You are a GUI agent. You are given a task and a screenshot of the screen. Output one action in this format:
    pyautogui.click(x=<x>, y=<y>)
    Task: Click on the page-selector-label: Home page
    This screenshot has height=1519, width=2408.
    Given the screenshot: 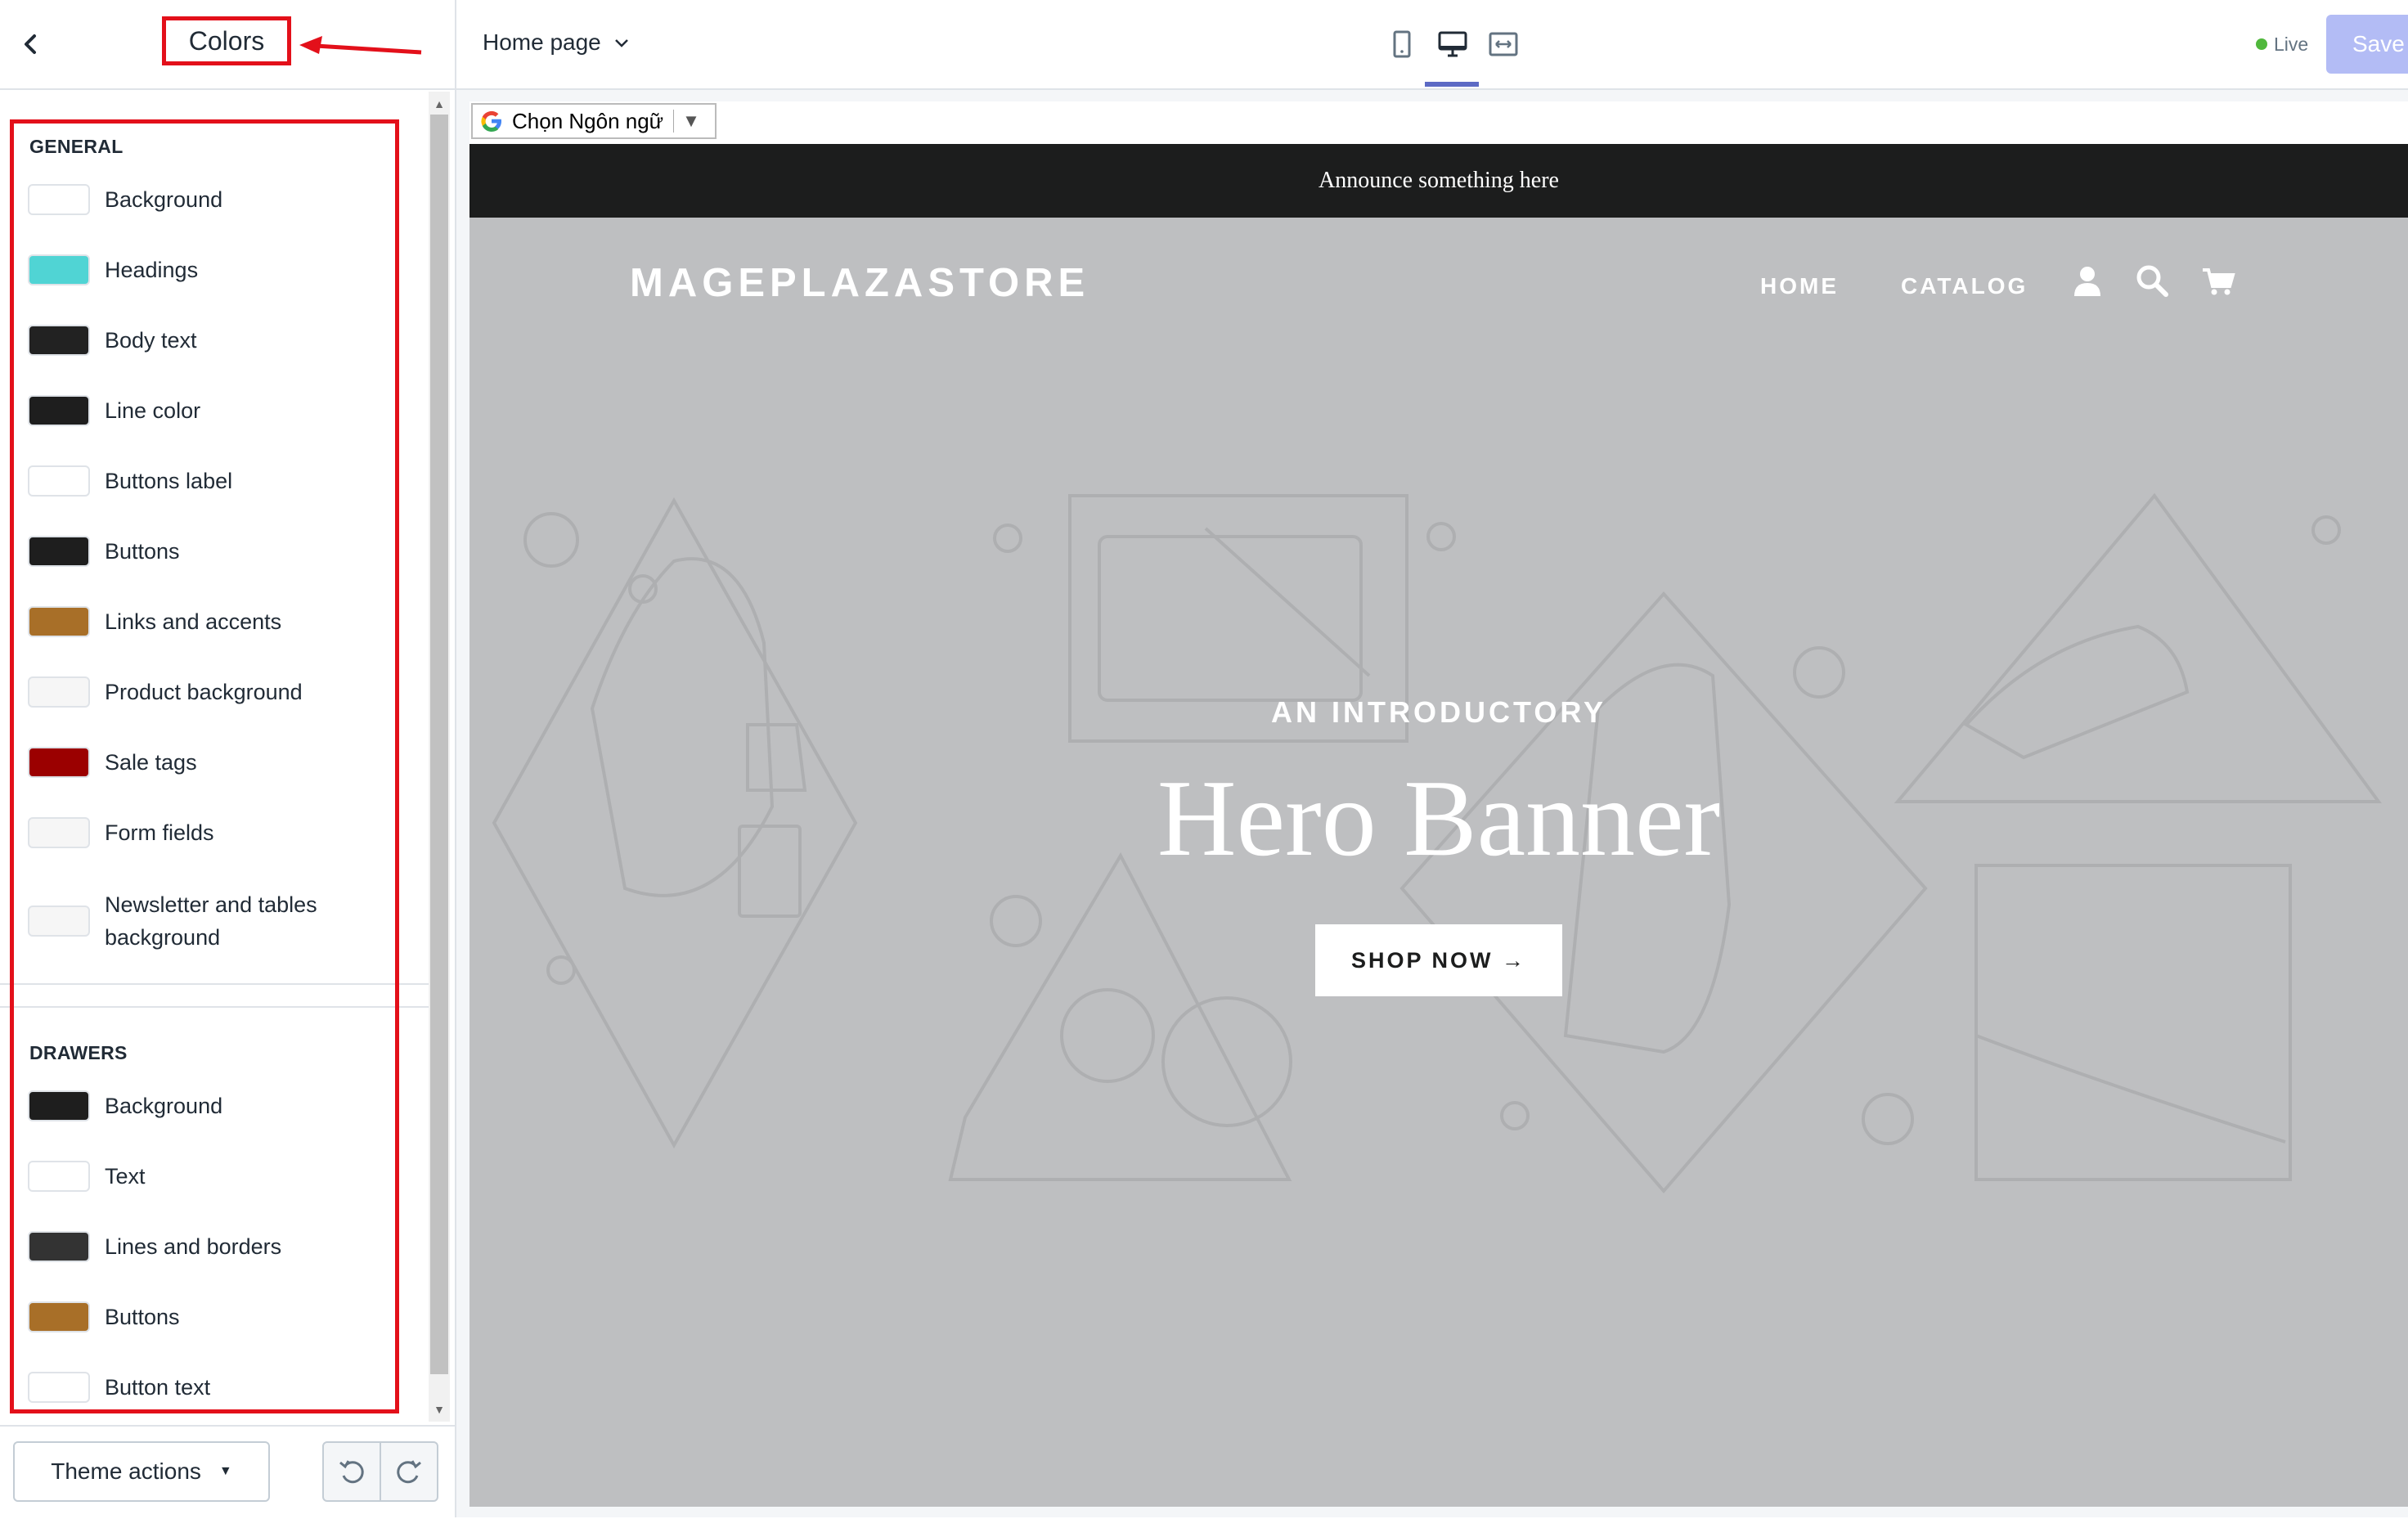 What is the action you would take?
    pyautogui.click(x=542, y=42)
    